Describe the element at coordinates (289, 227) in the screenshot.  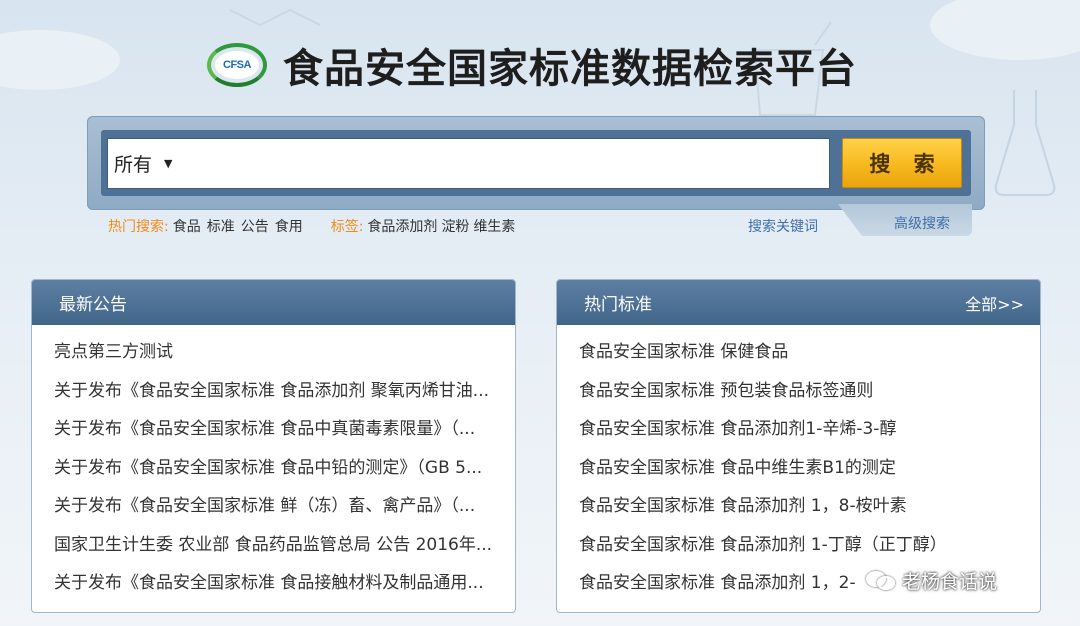
I see `hot-search-word: 食用` at that location.